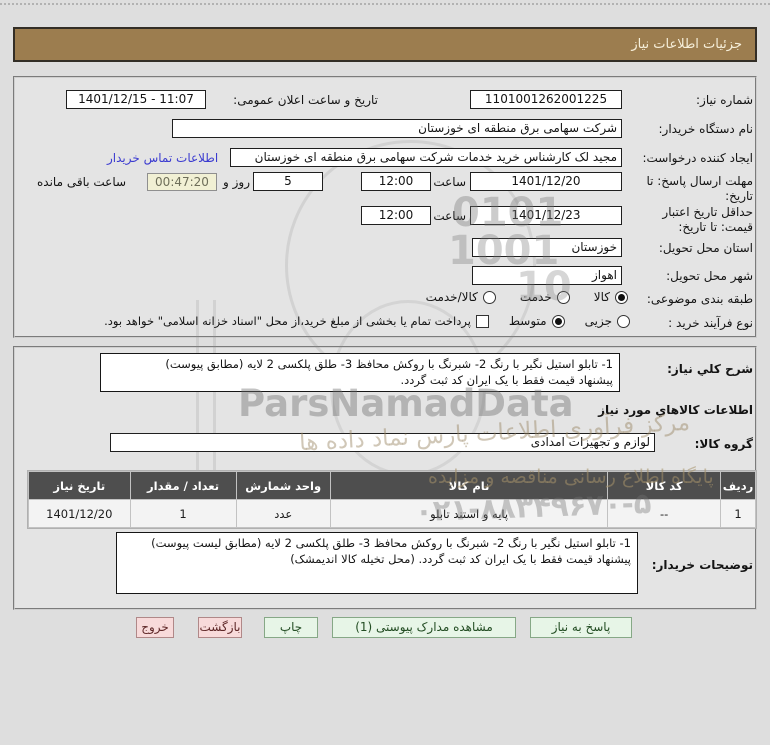 This screenshot has height=745, width=770. What do you see at coordinates (723, 444) in the screenshot?
I see `goods-group-label: گروه کالا:` at bounding box center [723, 444].